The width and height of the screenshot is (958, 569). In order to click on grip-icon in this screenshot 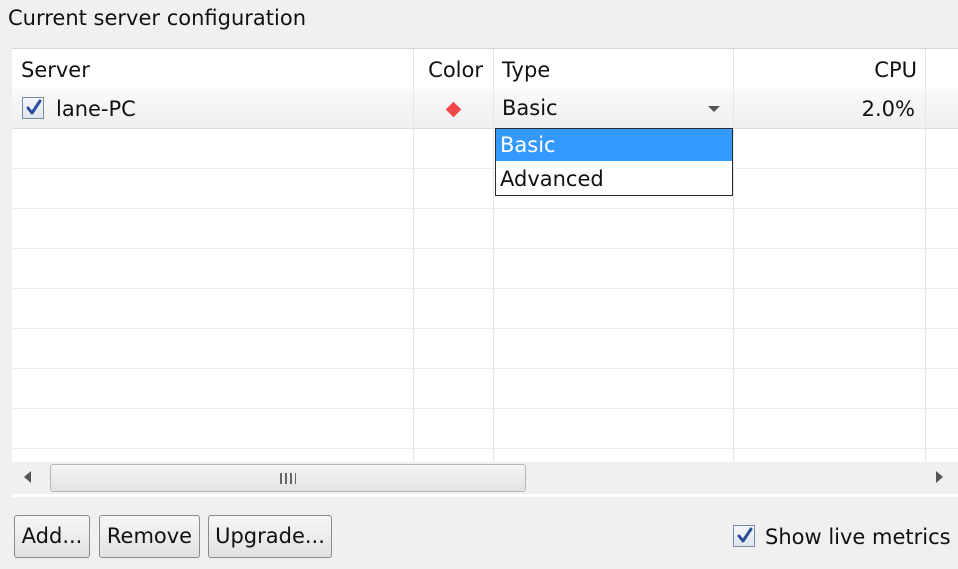, I will do `click(288, 478)`.